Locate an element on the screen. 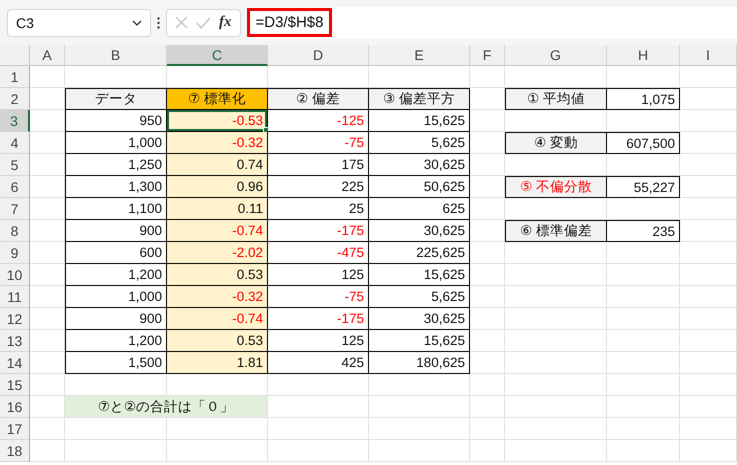  note-text: ⑦と②の合計は「０」 is located at coordinates (166, 407).